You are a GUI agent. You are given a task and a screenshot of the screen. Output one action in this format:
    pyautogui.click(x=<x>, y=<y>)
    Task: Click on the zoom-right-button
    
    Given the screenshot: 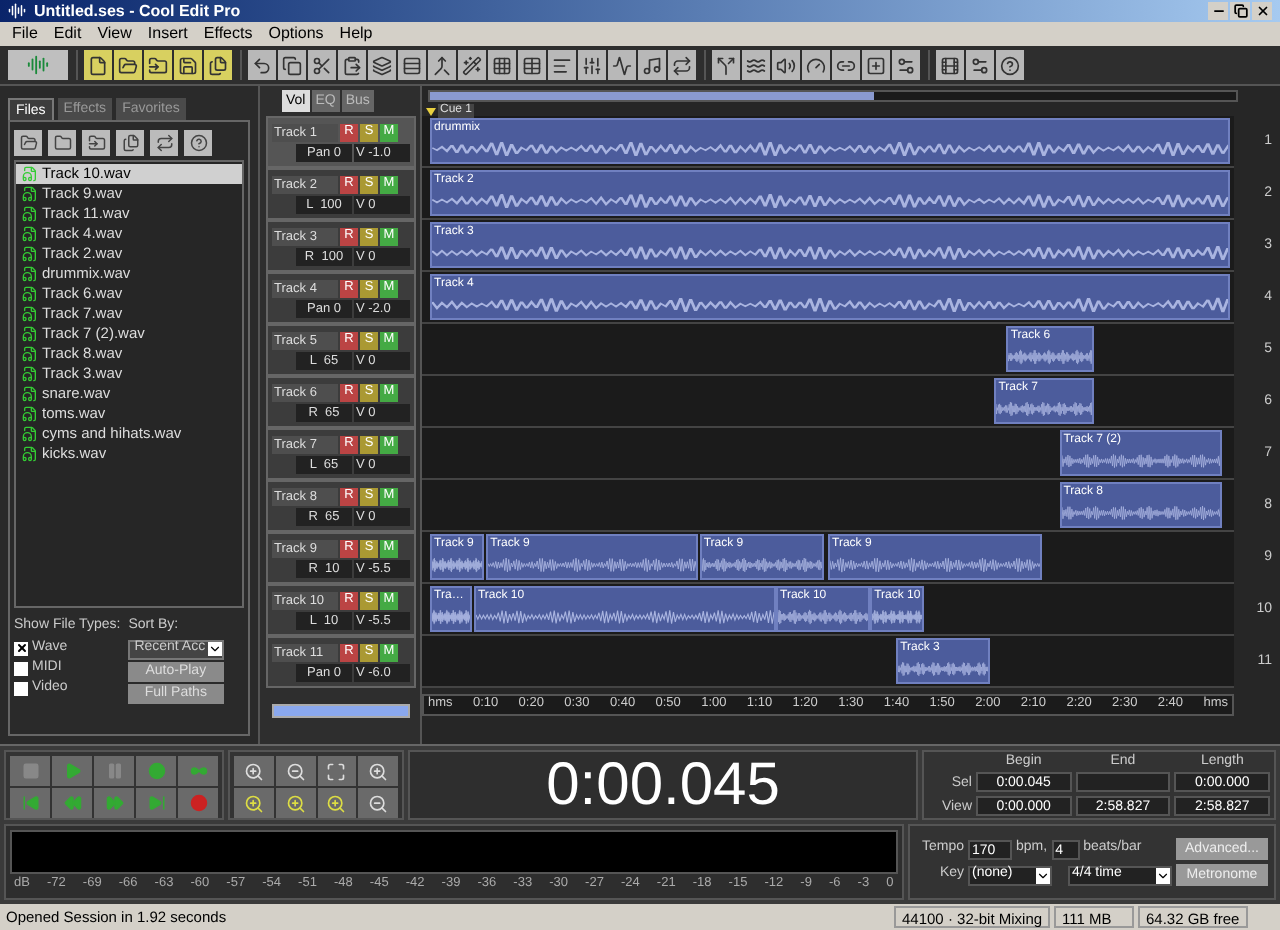 What is the action you would take?
    pyautogui.click(x=295, y=803)
    